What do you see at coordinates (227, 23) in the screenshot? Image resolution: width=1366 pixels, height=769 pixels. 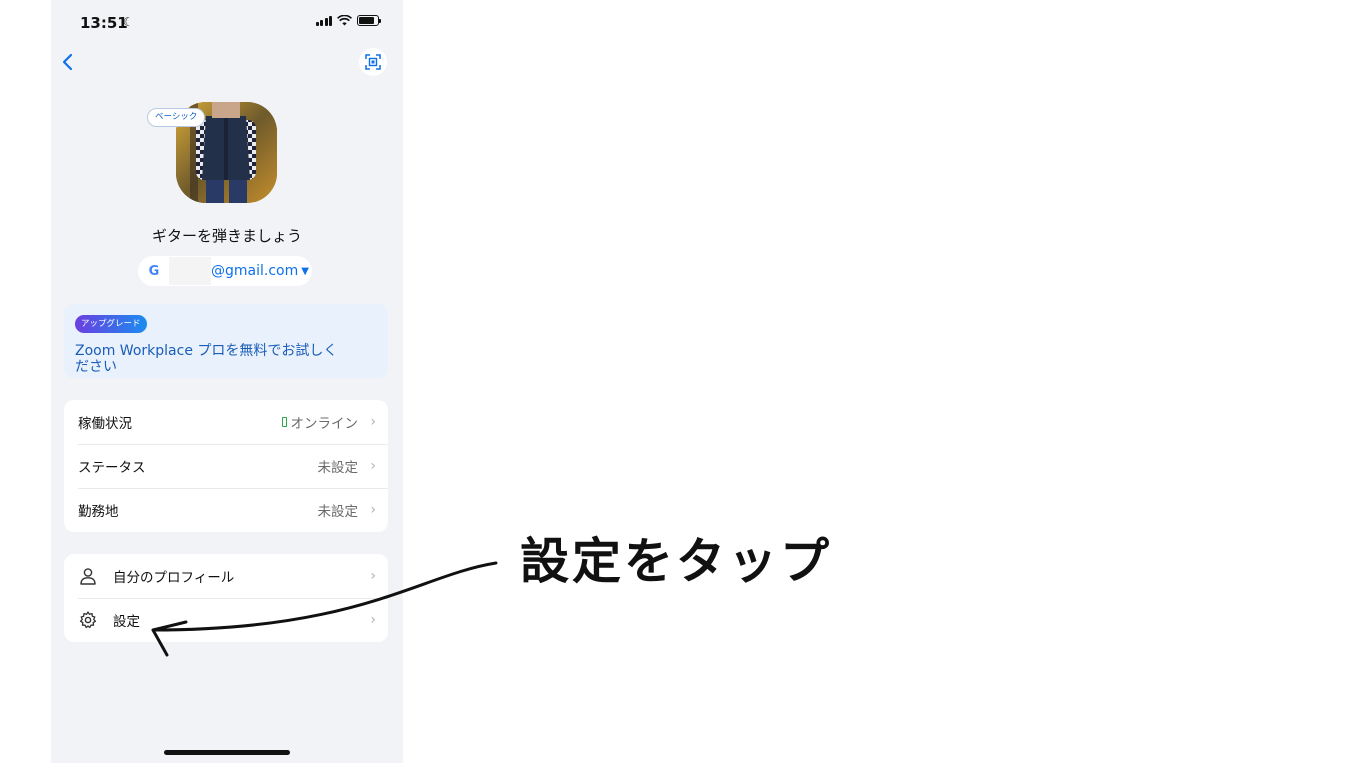 I see `status-bar: 13:51 ☾` at bounding box center [227, 23].